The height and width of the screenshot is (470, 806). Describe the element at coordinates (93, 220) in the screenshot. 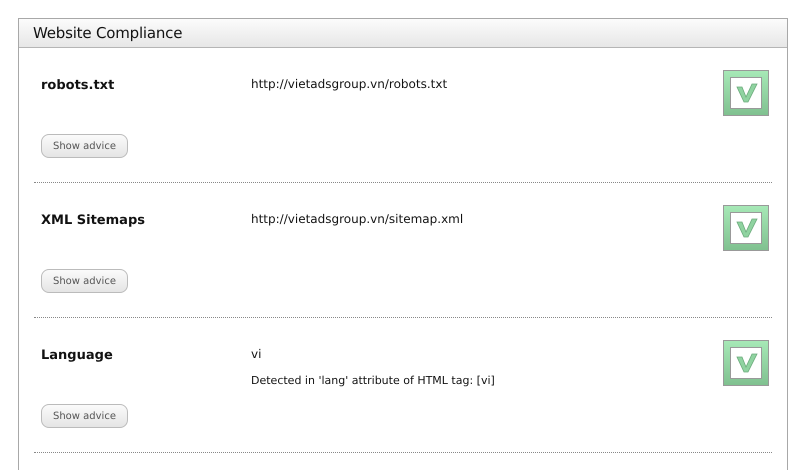

I see `check-name: XML Sitemaps` at that location.